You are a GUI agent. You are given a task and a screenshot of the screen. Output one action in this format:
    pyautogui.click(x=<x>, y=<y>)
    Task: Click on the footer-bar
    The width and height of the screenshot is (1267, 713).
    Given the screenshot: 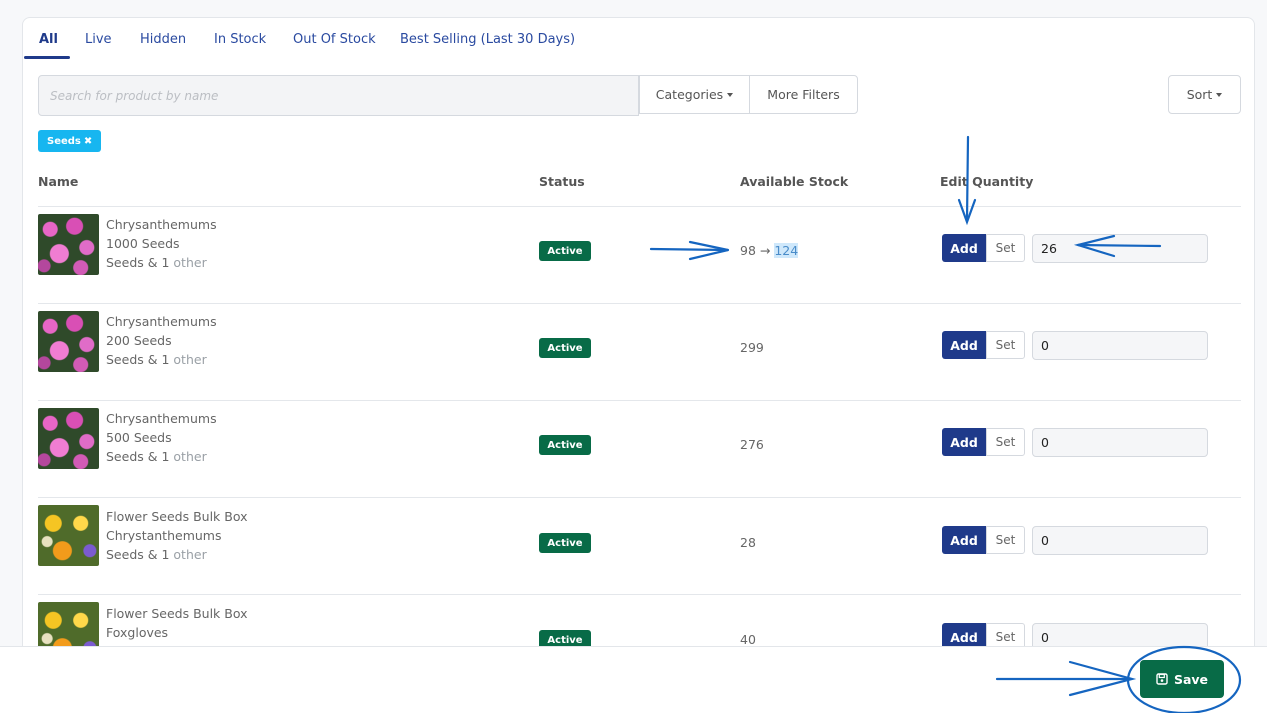 What is the action you would take?
    pyautogui.click(x=633, y=679)
    